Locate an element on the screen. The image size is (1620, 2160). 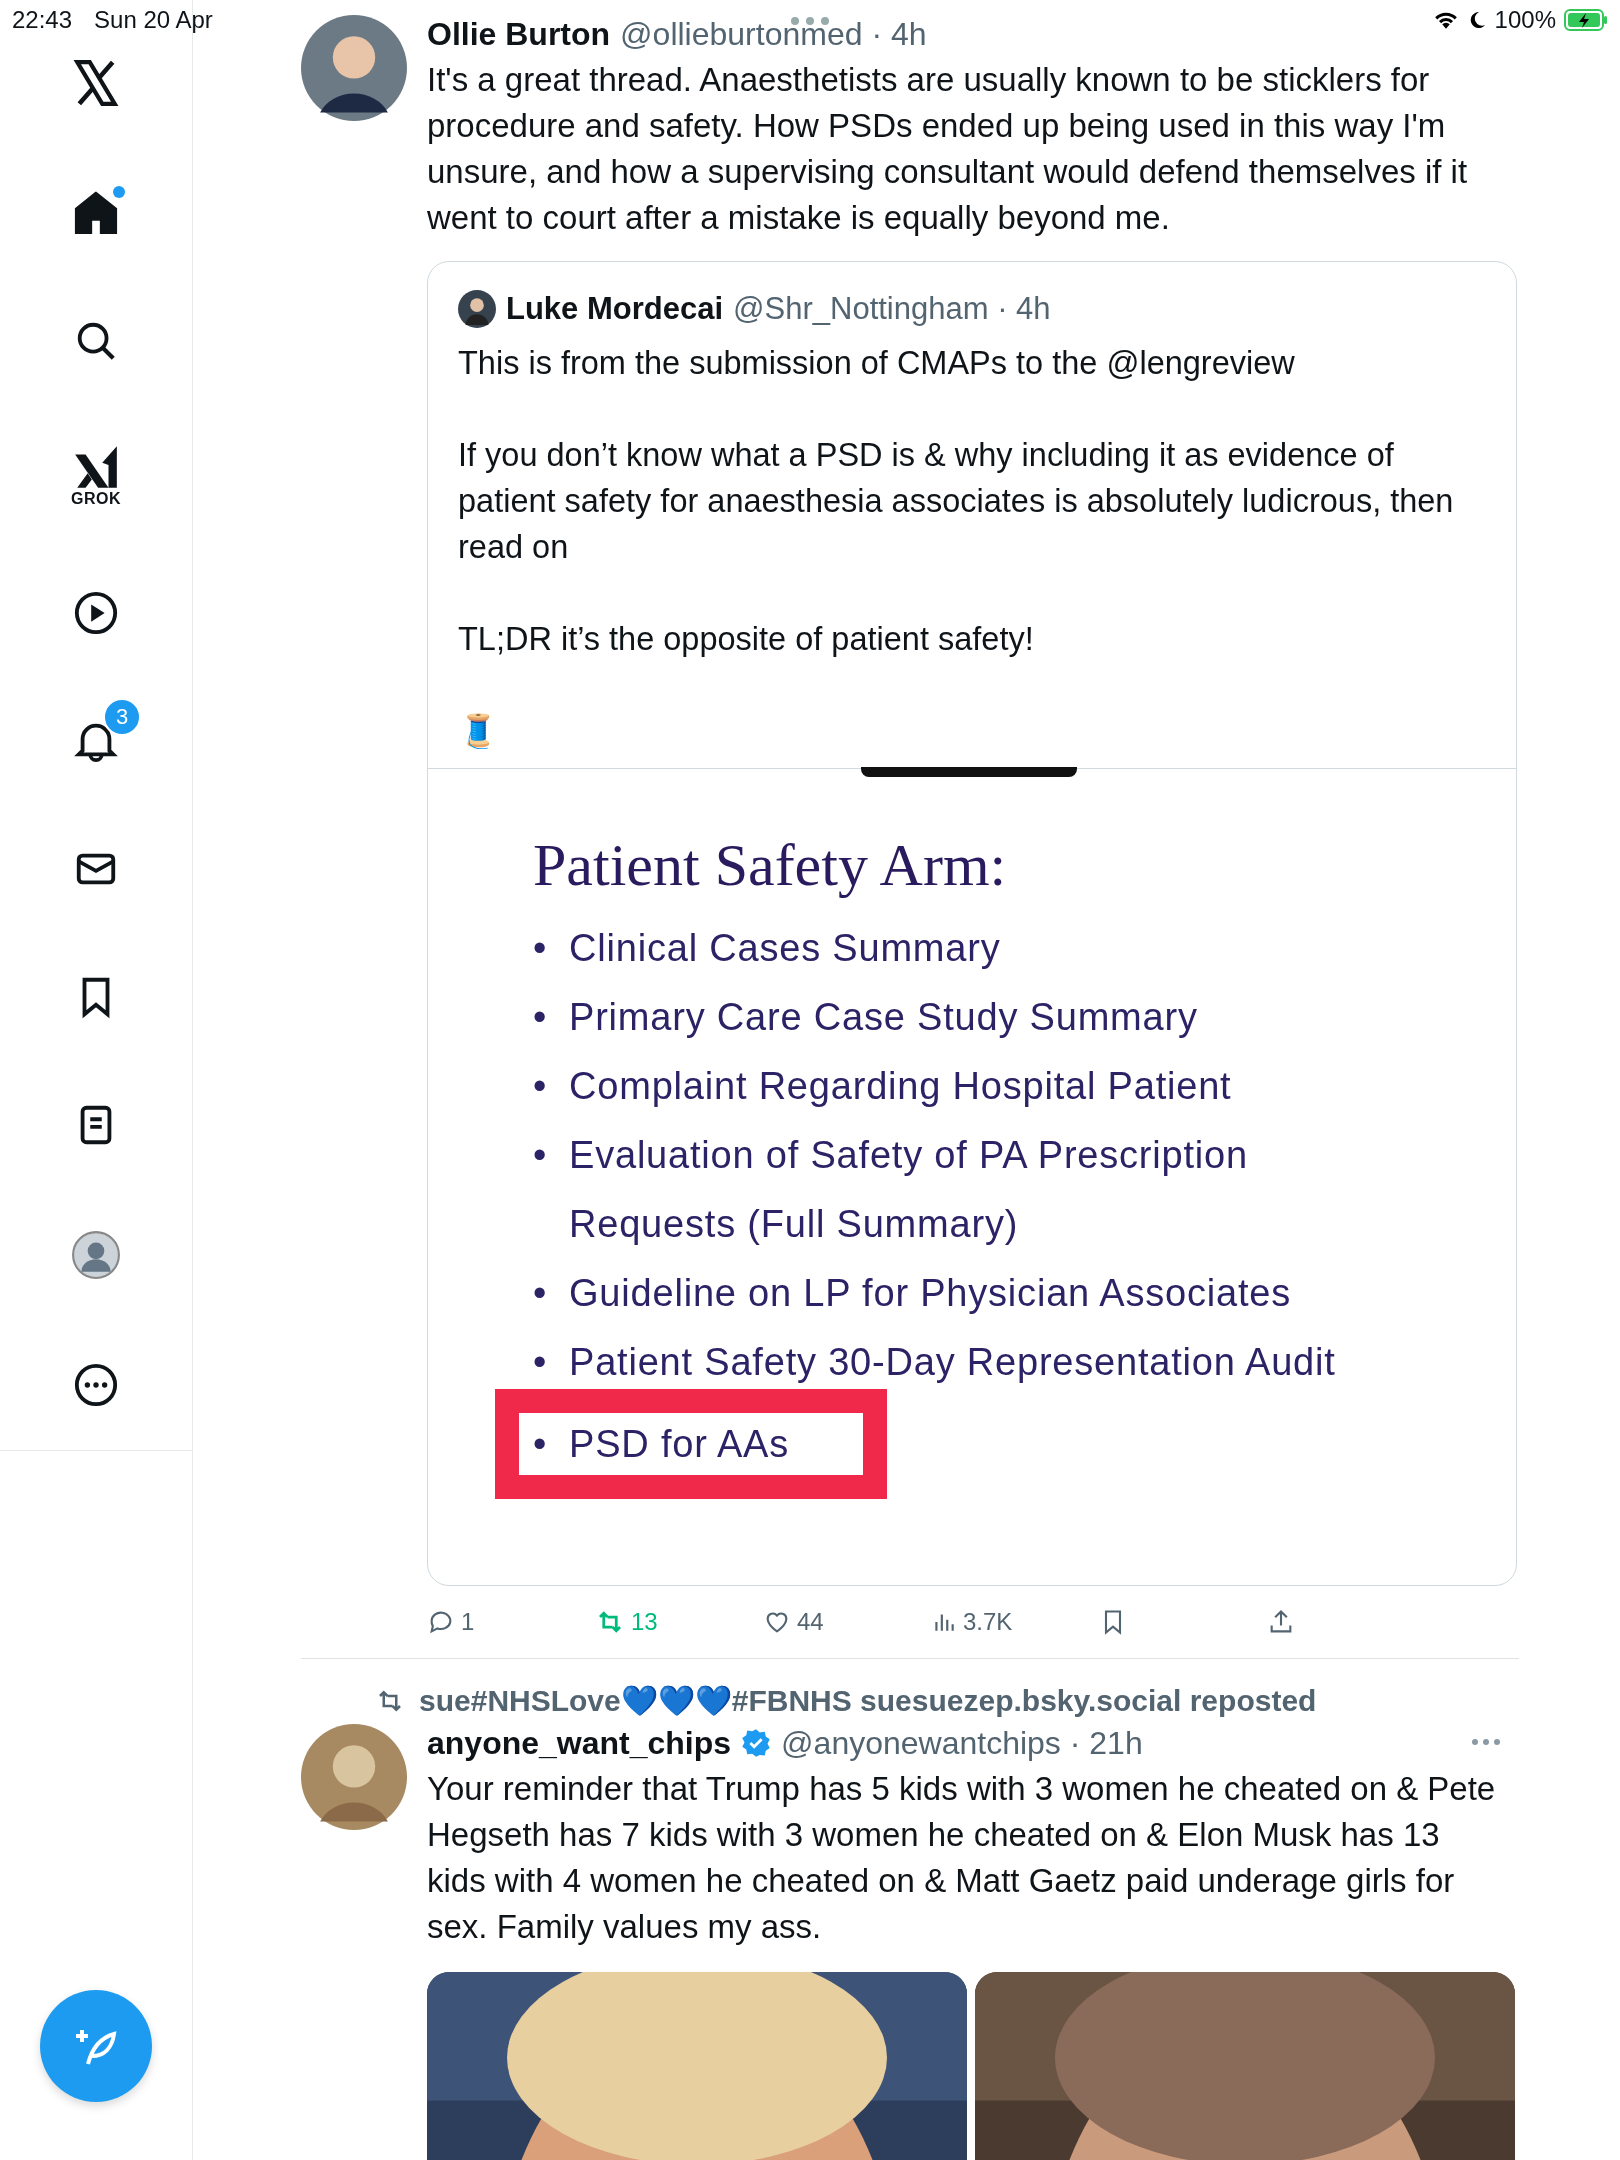
author-name: Ollie Burton is located at coordinates (519, 34).